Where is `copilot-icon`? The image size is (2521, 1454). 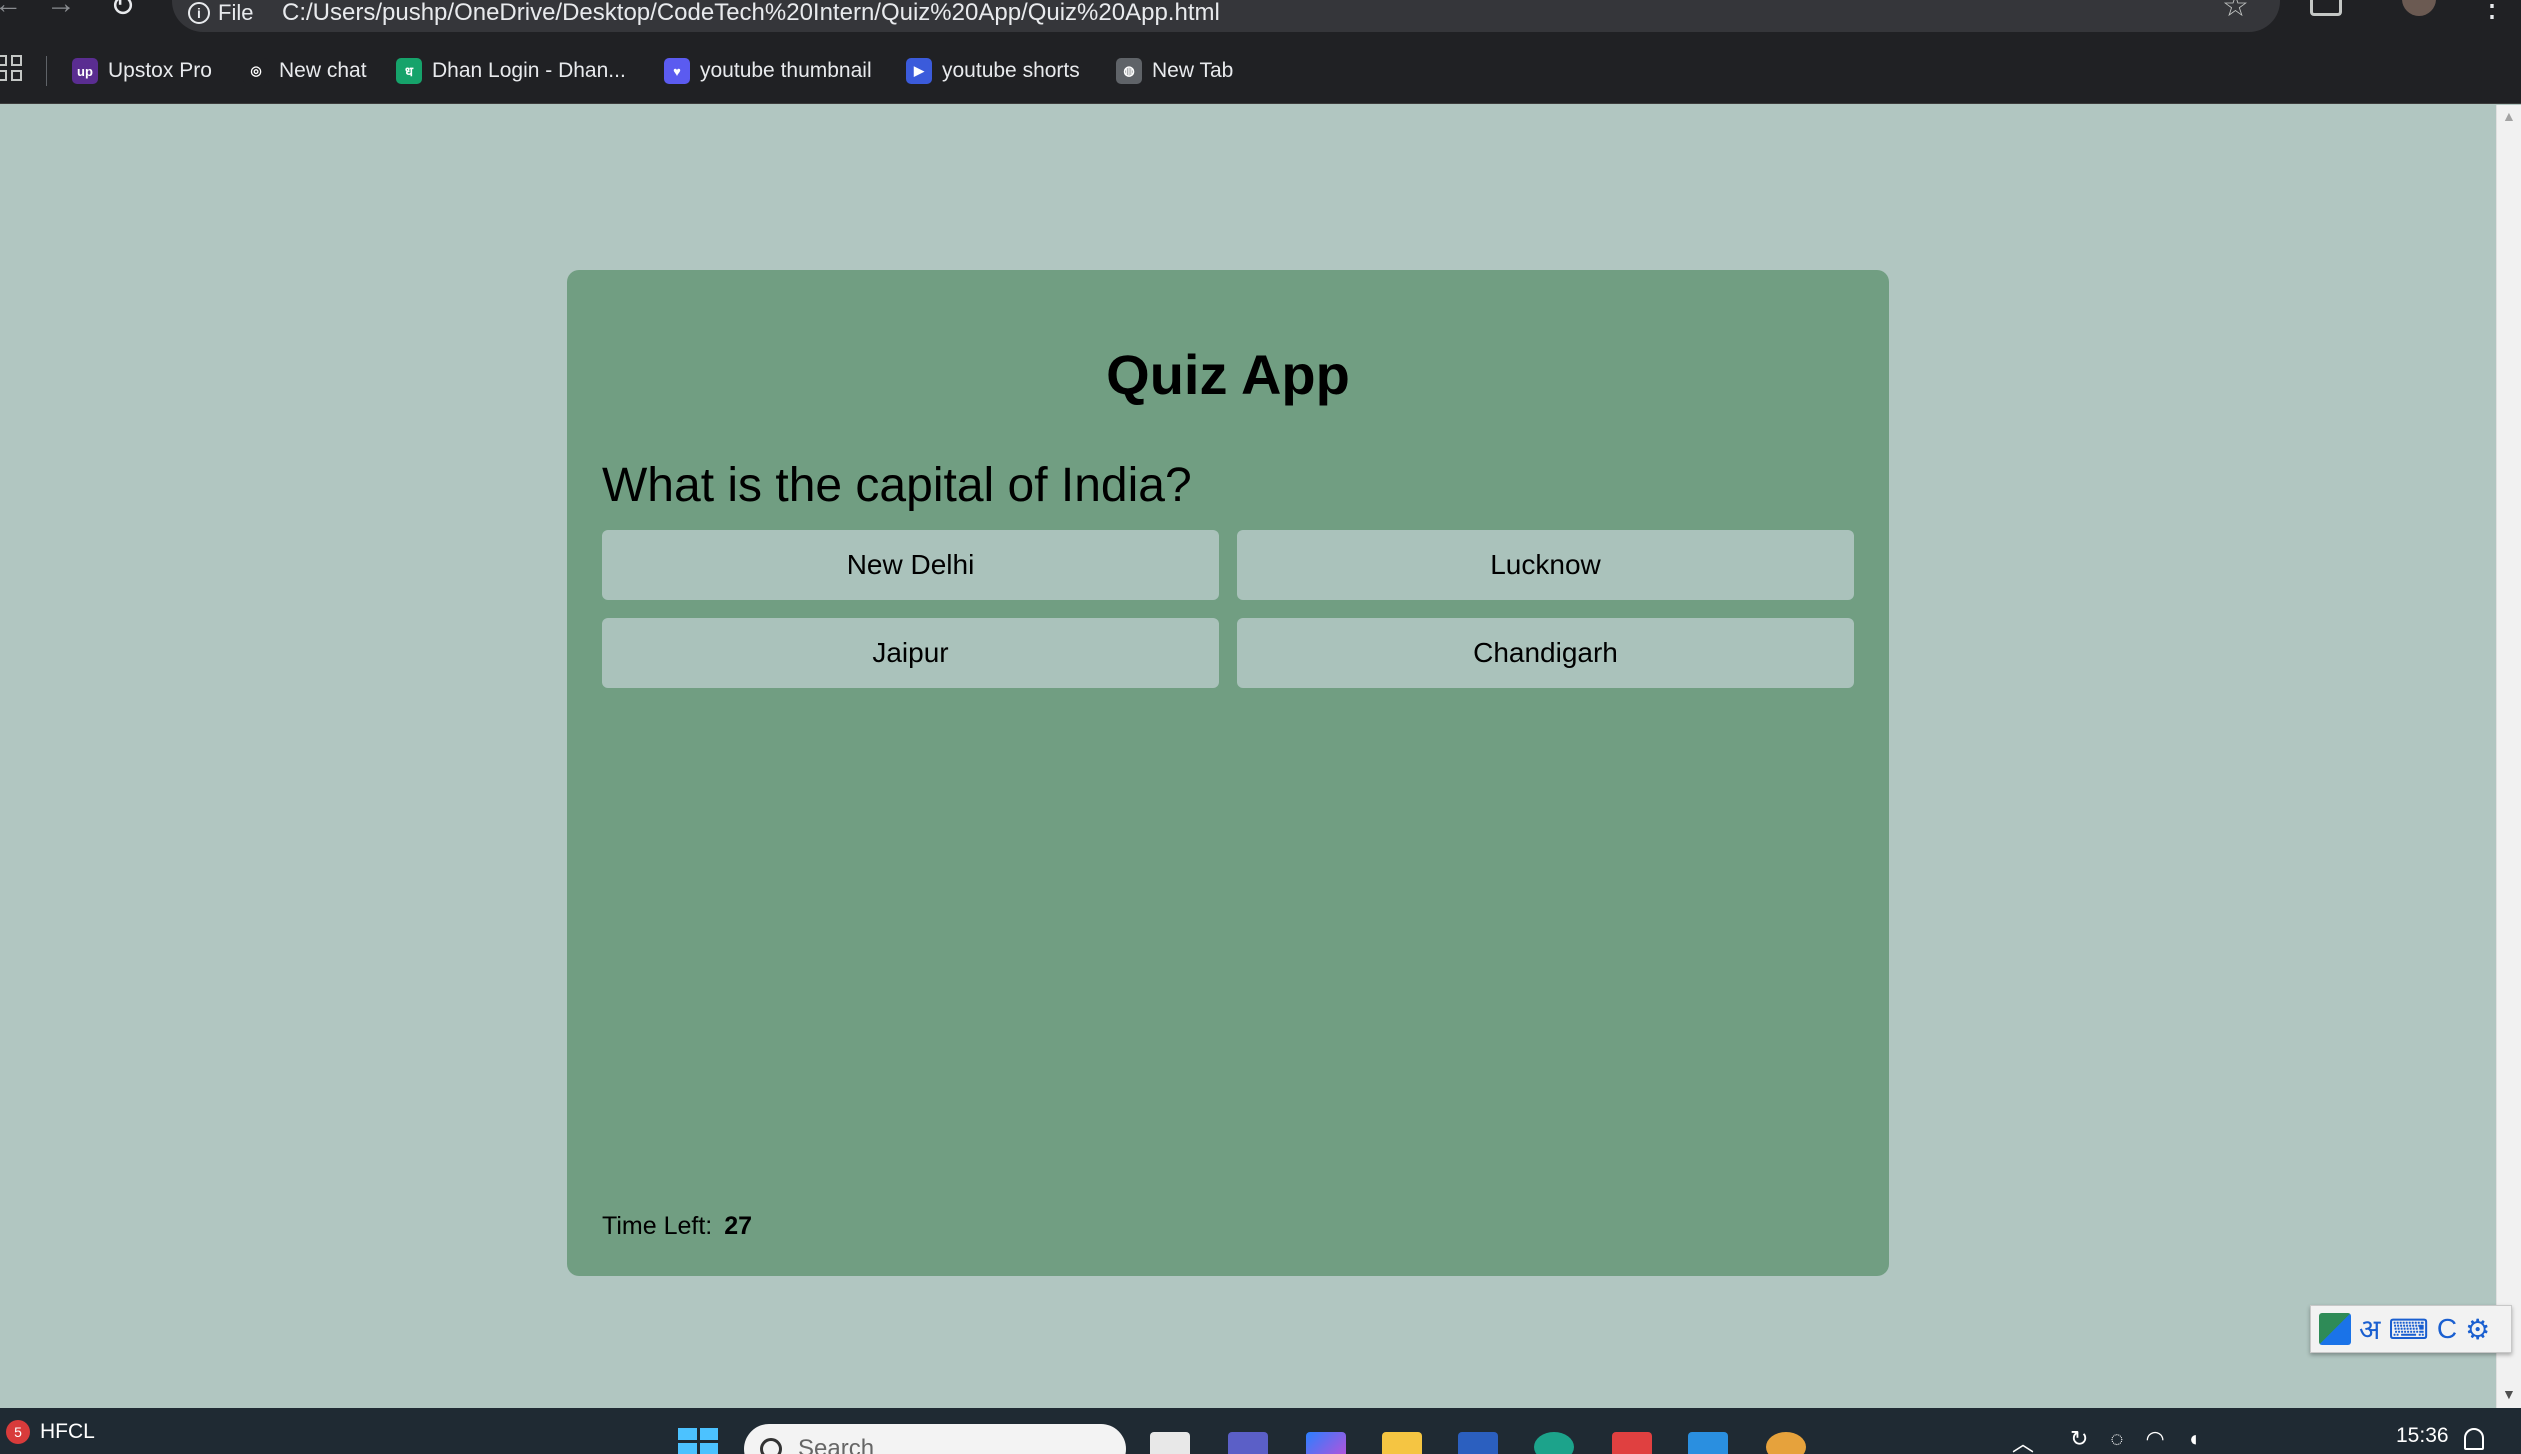 copilot-icon is located at coordinates (1326, 1443).